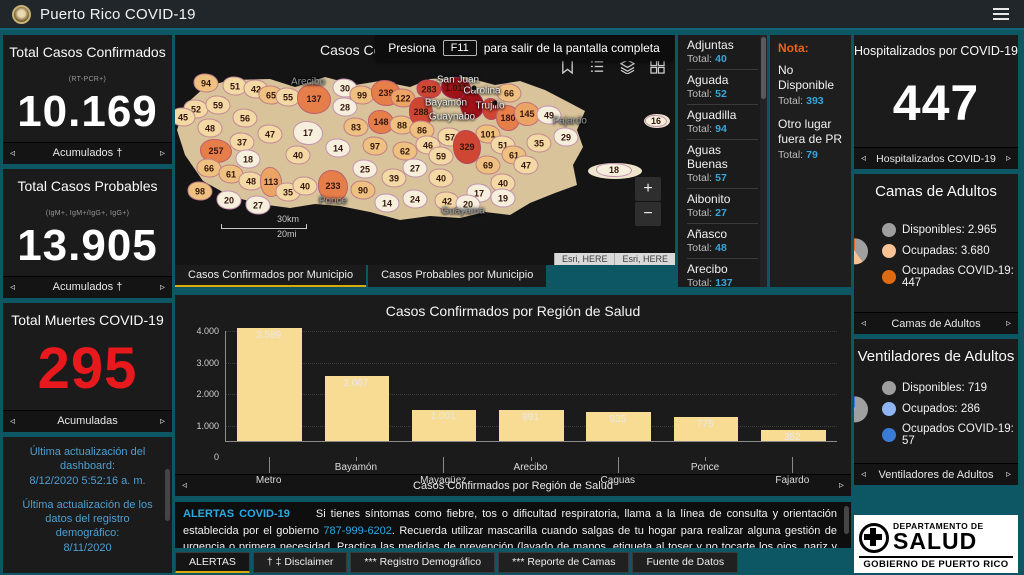 Image resolution: width=1024 pixels, height=575 pixels. Describe the element at coordinates (710, 282) in the screenshot. I see `municipio-total: Total: 137` at that location.